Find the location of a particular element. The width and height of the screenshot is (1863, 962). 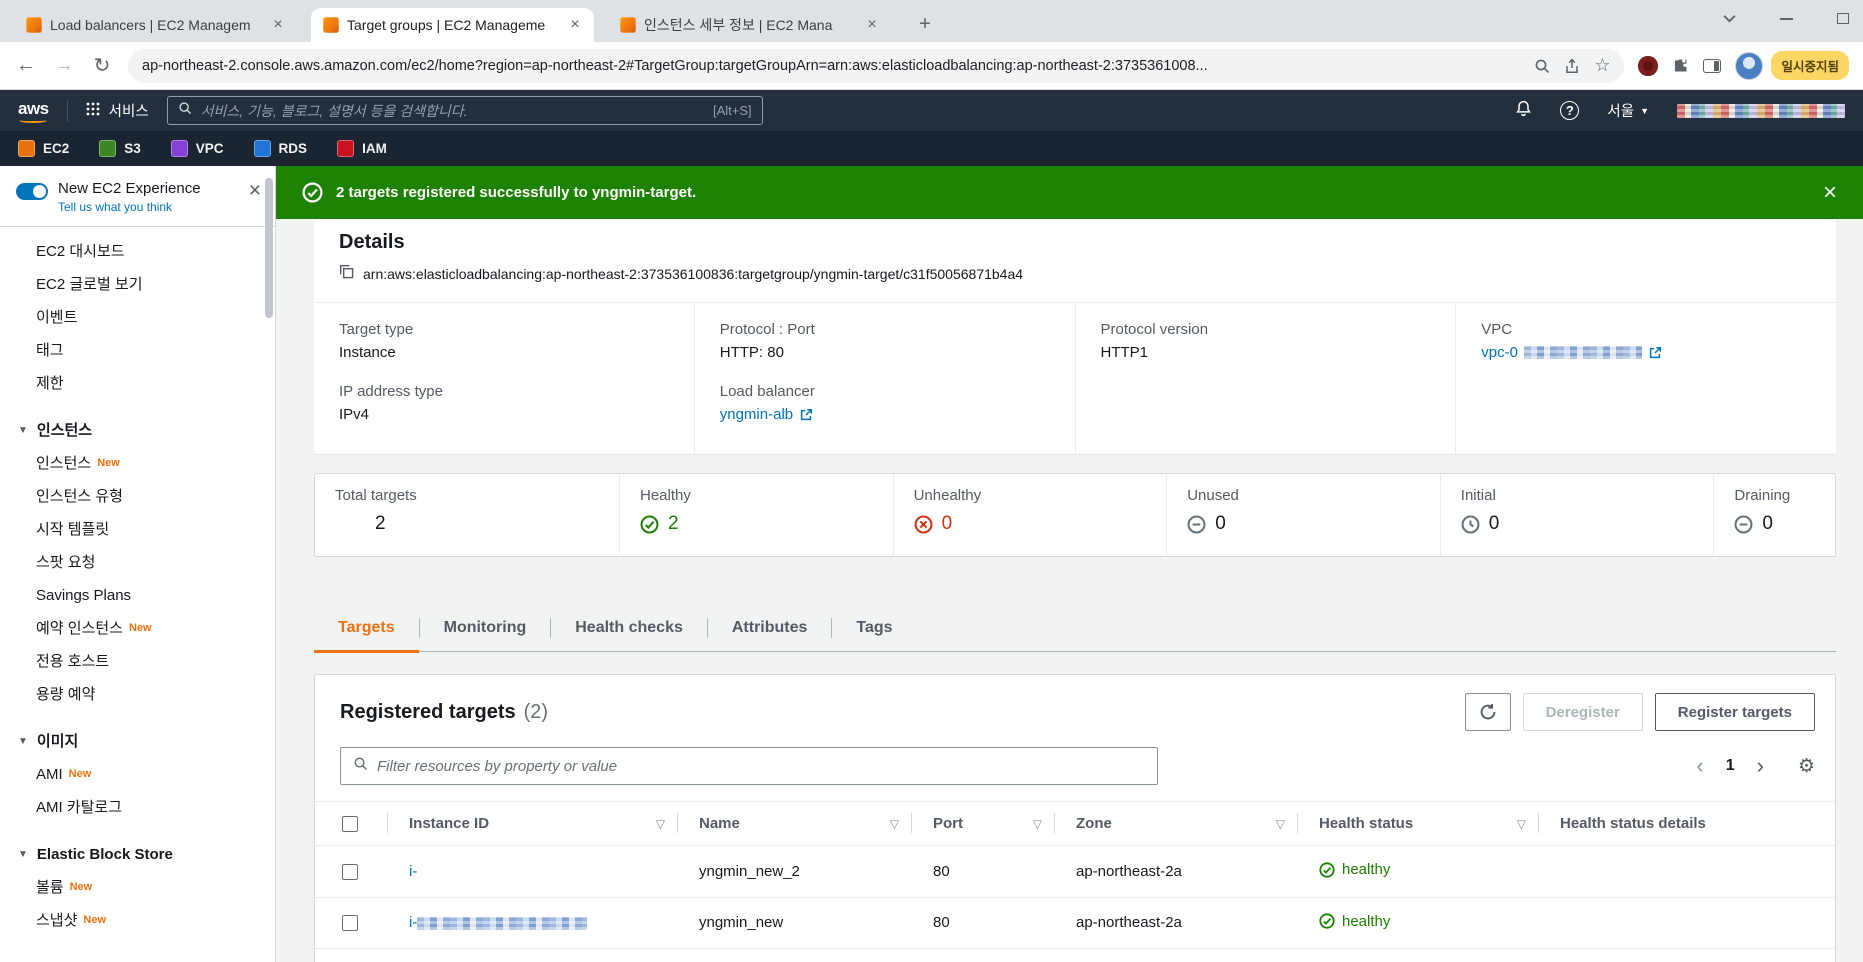

col-instance-id: Instance ID is located at coordinates (449, 824).